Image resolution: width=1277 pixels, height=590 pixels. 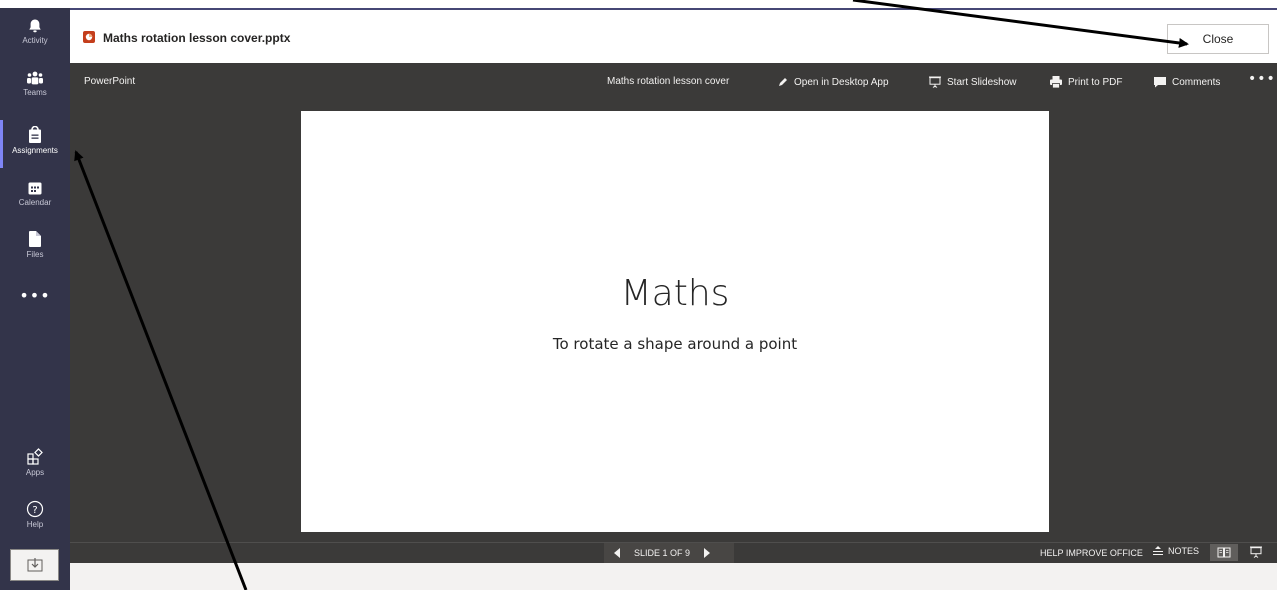 I want to click on notes-button: NOTES, so click(x=1175, y=551).